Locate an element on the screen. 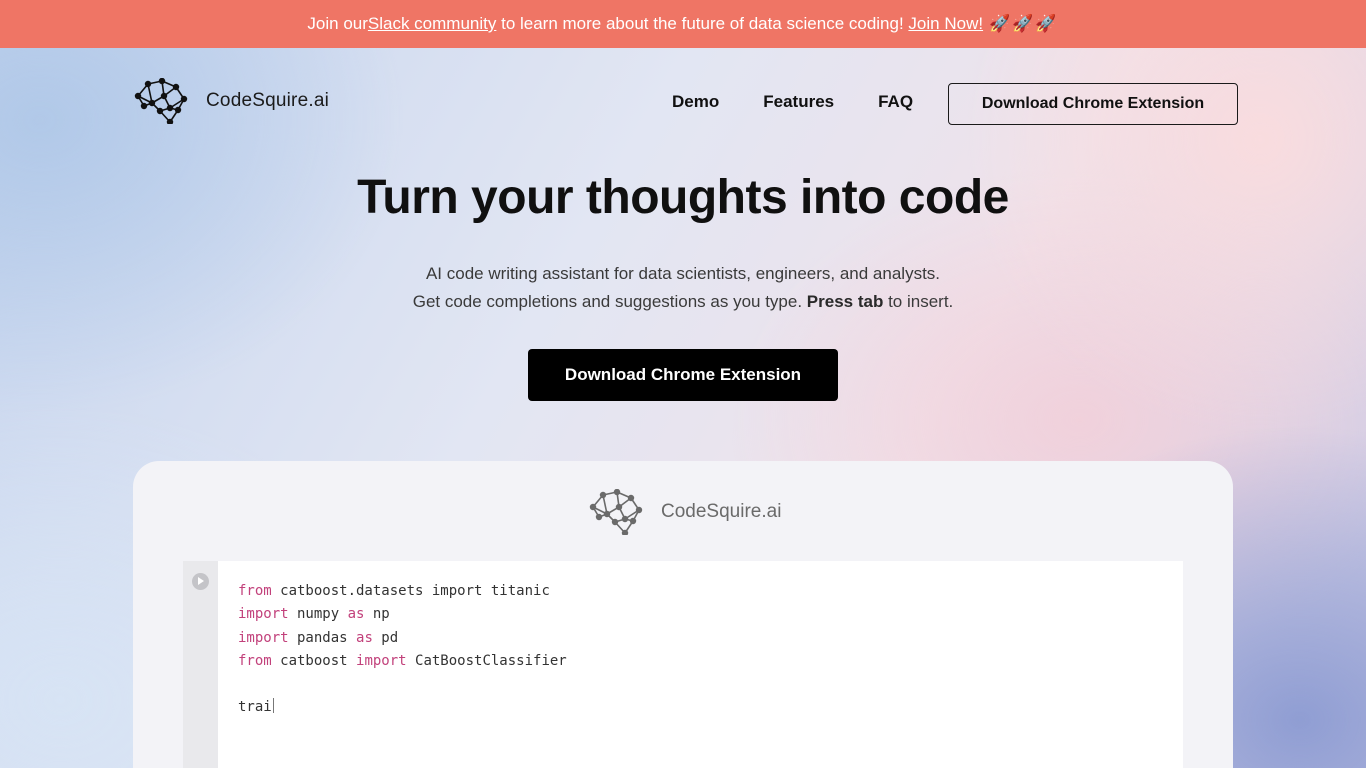 The height and width of the screenshot is (768, 1366). rocket-emoji-icon: 🚀🚀🚀 is located at coordinates (1024, 23).